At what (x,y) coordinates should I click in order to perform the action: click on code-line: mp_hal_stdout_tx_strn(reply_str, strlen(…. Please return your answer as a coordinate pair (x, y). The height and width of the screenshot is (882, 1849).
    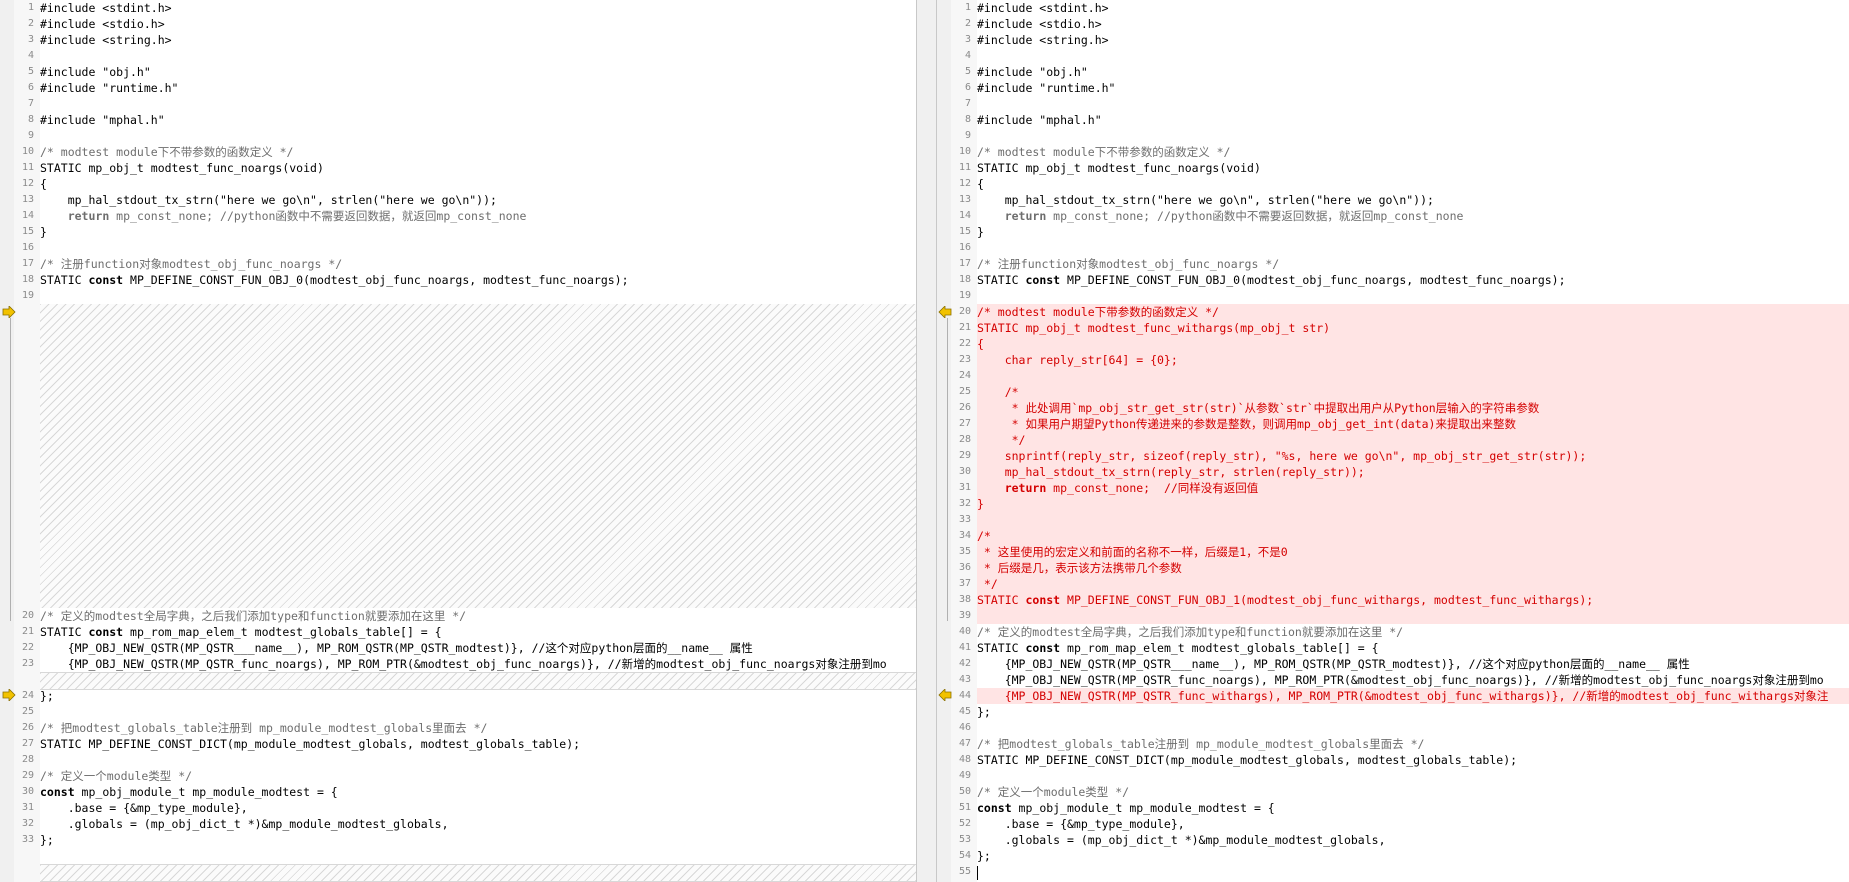
    Looking at the image, I should click on (1413, 472).